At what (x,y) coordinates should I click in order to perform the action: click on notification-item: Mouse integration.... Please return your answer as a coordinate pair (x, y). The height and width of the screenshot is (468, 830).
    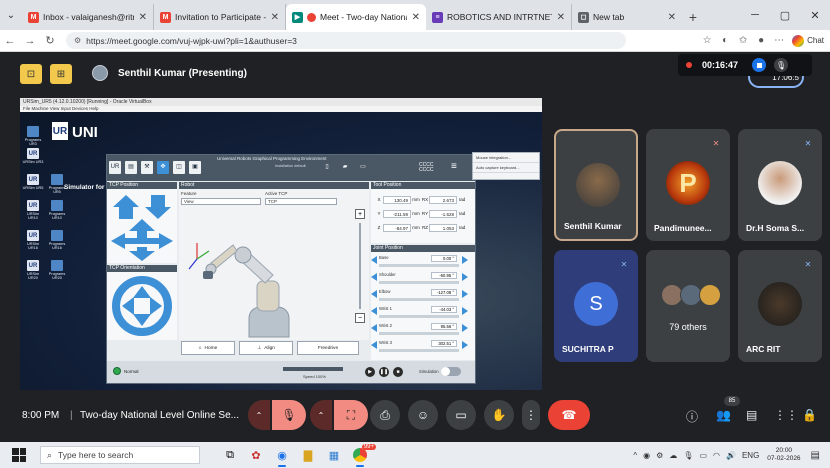
    Looking at the image, I should click on (506, 158).